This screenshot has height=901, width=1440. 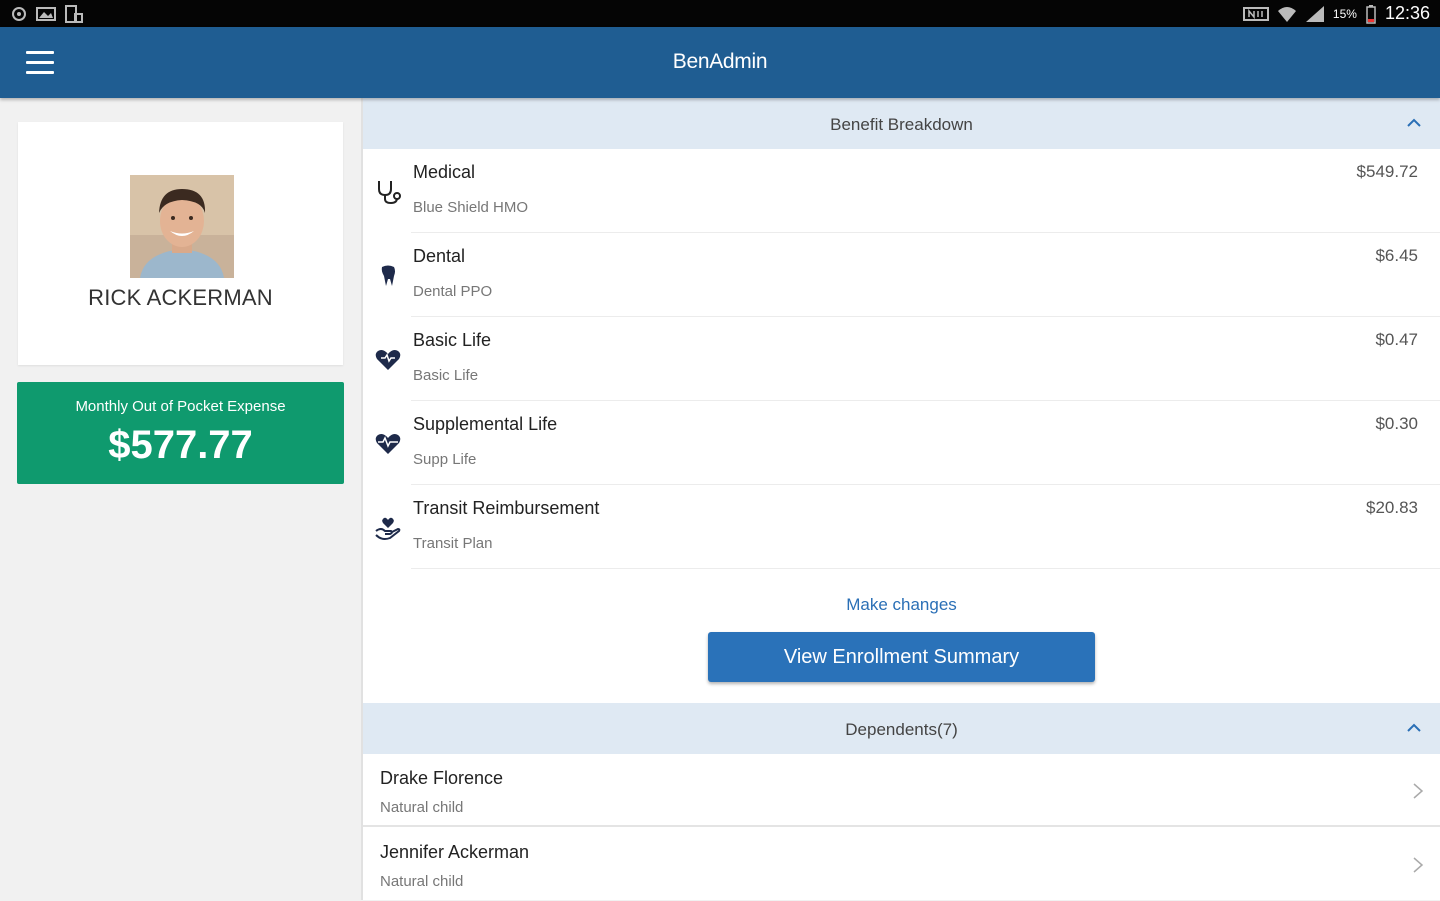 I want to click on benefit-name: Basic Life, so click(x=452, y=340).